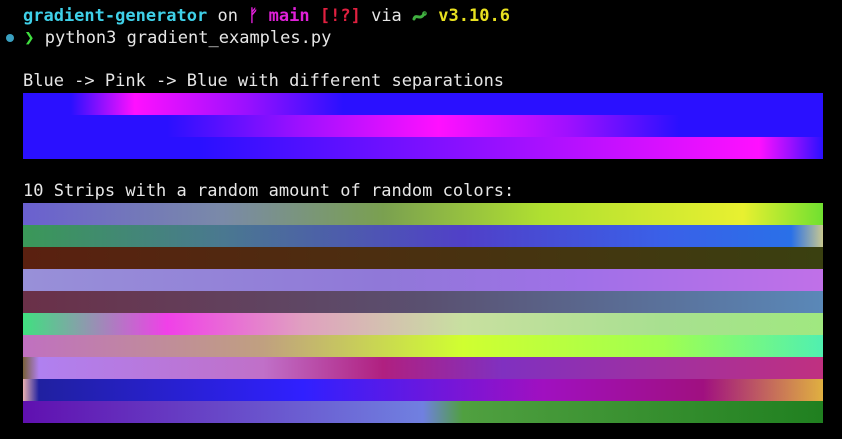  I want to click on git-branch-icon: ᚠ, so click(253, 16).